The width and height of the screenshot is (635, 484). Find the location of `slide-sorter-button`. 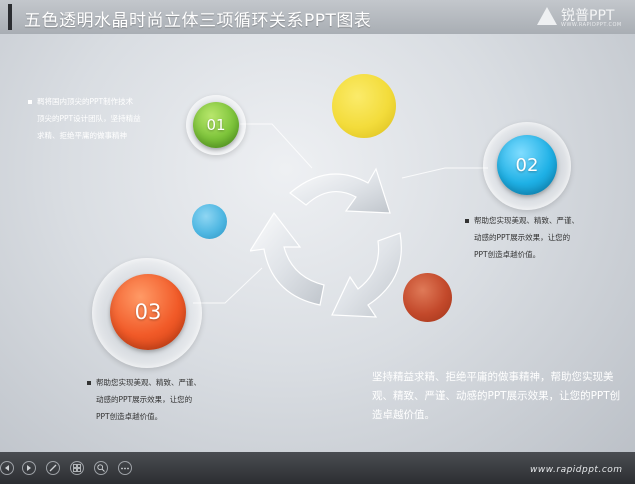

slide-sorter-button is located at coordinates (77, 468).